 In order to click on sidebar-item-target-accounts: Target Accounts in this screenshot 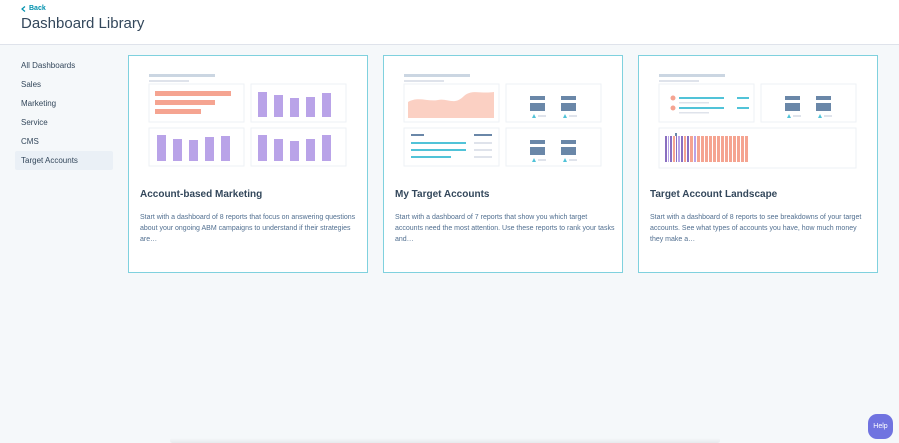, I will do `click(64, 160)`.